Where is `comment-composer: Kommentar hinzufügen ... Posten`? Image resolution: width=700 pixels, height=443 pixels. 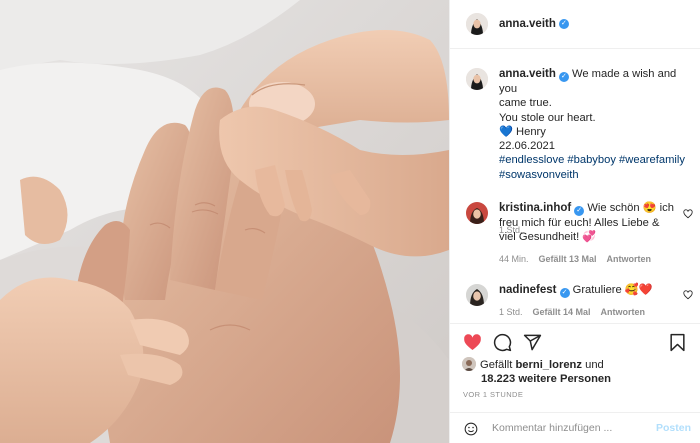 comment-composer: Kommentar hinzufügen ... Posten is located at coordinates (575, 427).